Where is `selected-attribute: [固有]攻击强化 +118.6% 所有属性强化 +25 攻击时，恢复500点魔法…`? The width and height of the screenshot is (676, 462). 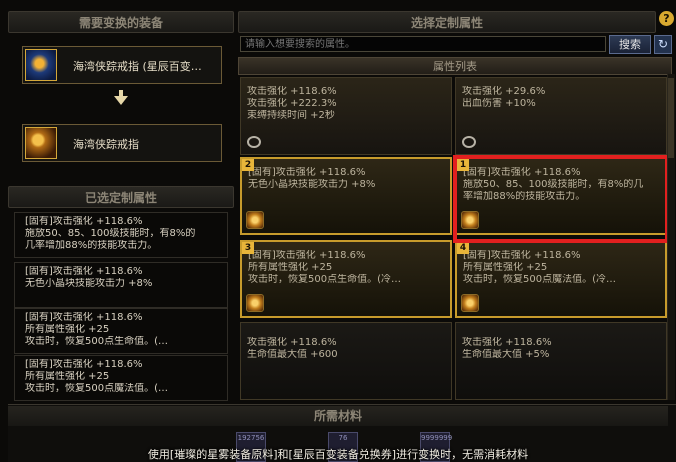 selected-attribute: [固有]攻击强化 +118.6% 所有属性强化 +25 攻击时，恢复500点魔法… is located at coordinates (121, 378).